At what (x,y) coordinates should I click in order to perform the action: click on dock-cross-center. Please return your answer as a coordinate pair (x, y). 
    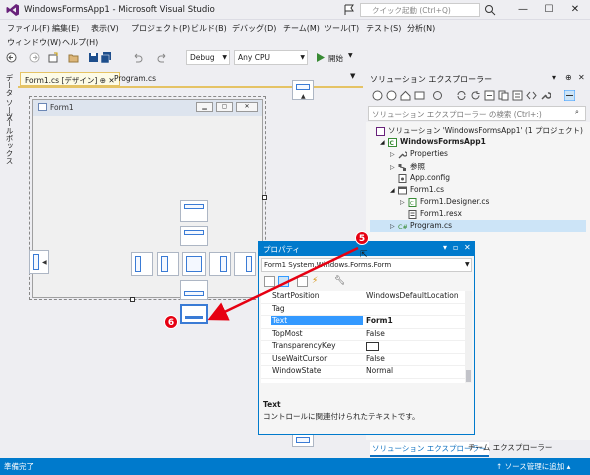
    Looking at the image, I should click on (194, 264).